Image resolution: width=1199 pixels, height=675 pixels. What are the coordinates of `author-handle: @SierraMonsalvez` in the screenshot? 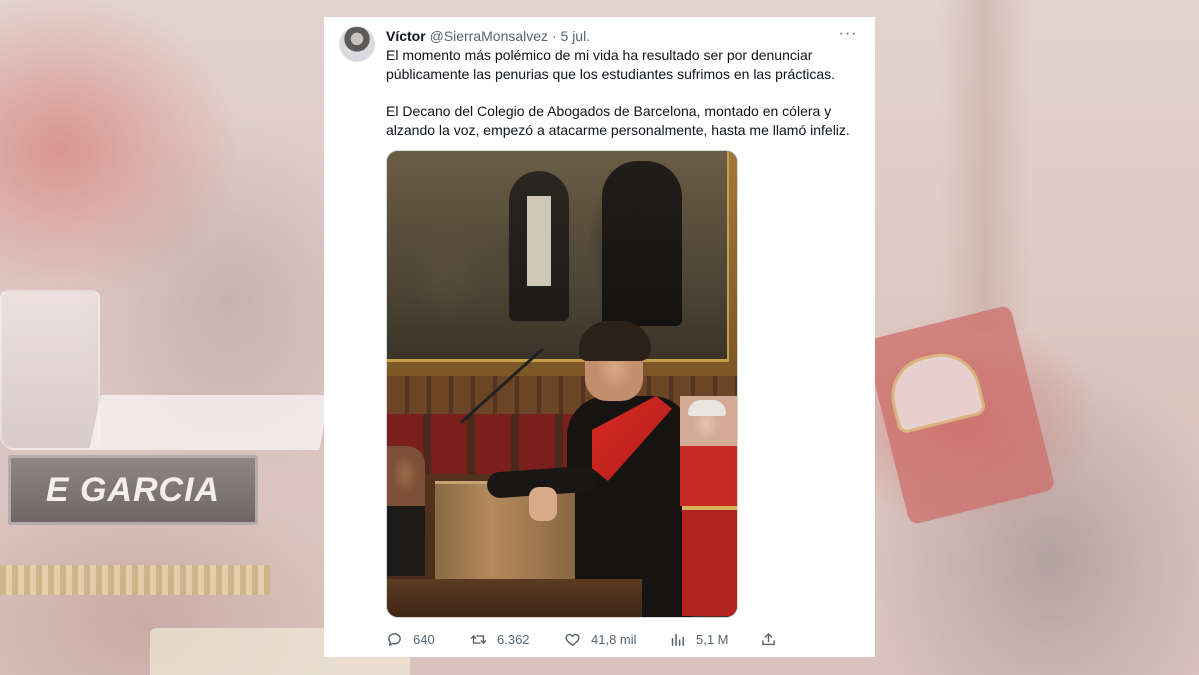 It's located at (489, 36).